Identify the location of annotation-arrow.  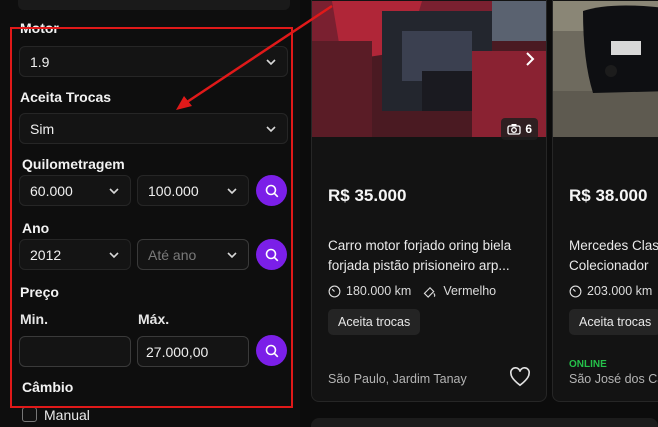
(254, 57).